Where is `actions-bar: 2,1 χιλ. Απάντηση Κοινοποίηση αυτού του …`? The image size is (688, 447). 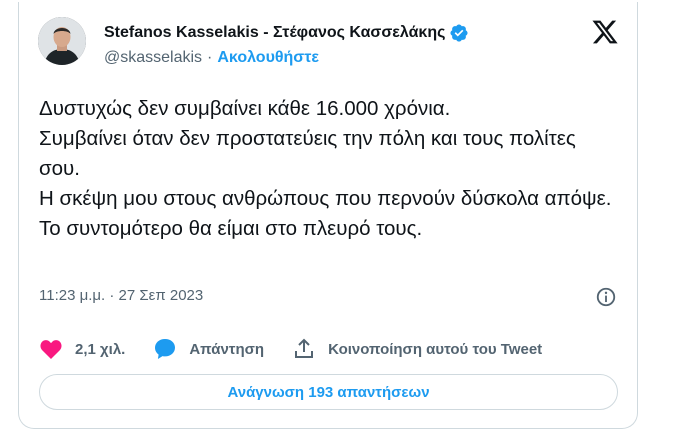
actions-bar: 2,1 χιλ. Απάντηση Κοινοποίηση αυτού του … is located at coordinates (304, 349).